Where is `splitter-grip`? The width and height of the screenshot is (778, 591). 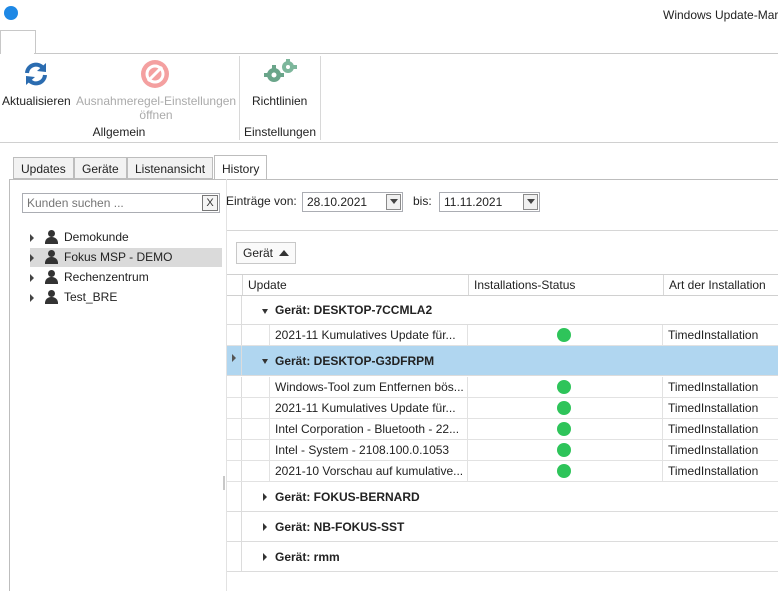
splitter-grip is located at coordinates (224, 483).